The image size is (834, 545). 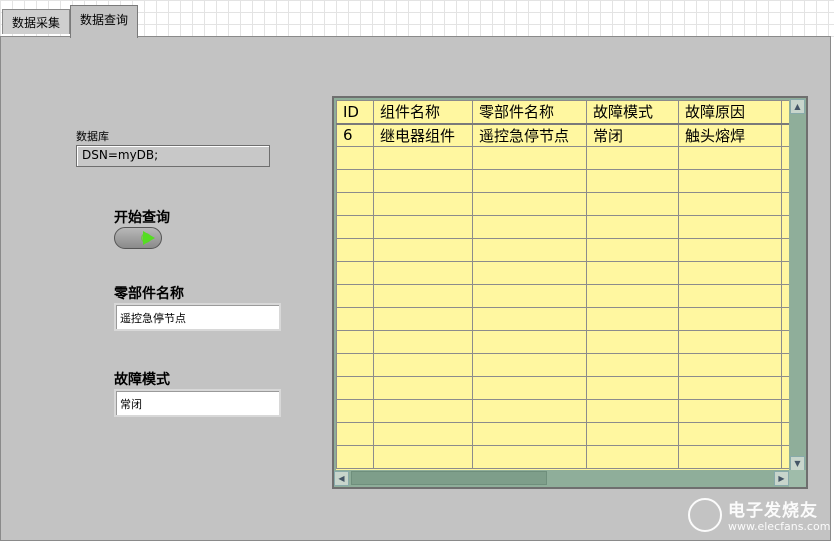 I want to click on table-header-cell: 故障原因, so click(x=730, y=112).